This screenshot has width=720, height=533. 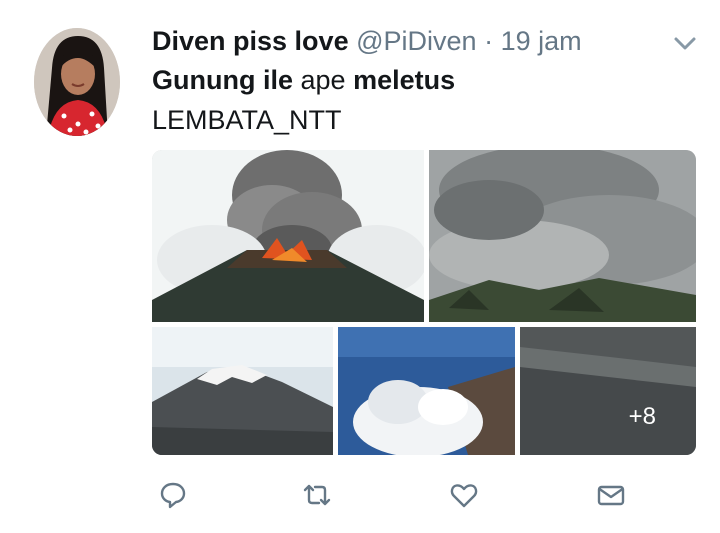 What do you see at coordinates (173, 495) in the screenshot?
I see `reply-icon` at bounding box center [173, 495].